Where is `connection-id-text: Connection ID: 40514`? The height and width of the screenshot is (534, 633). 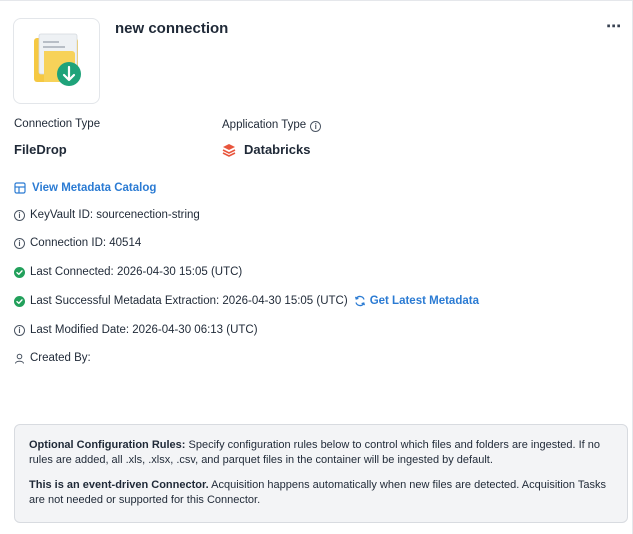
connection-id-text: Connection ID: 40514 is located at coordinates (86, 243).